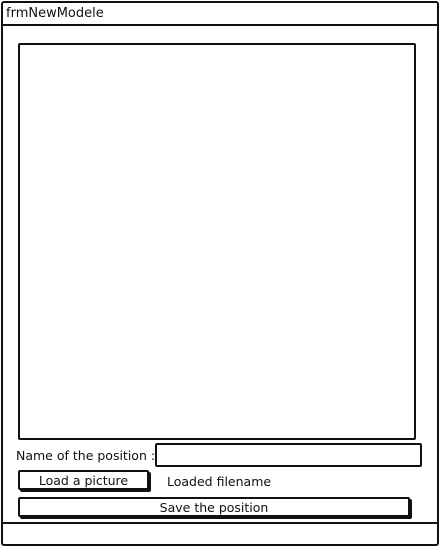  I want to click on load-picture-button: Load a picture, so click(83, 480).